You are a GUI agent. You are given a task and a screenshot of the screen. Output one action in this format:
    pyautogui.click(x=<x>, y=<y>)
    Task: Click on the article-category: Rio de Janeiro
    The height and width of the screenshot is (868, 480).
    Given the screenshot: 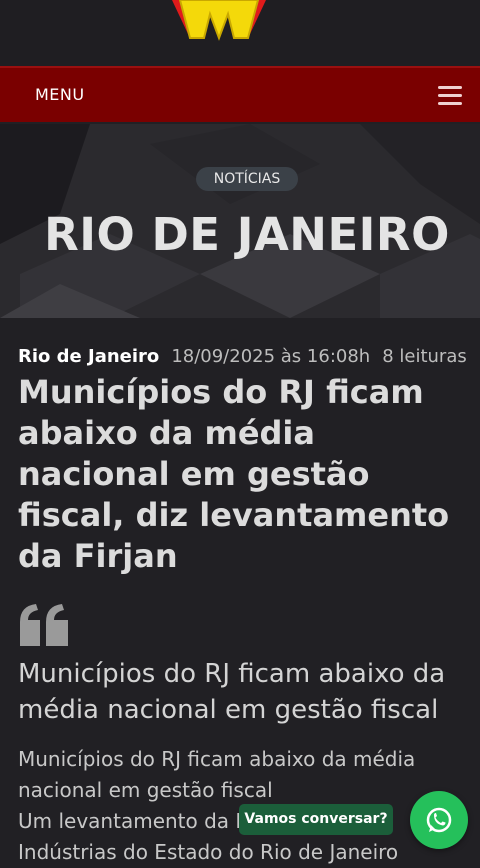 What is the action you would take?
    pyautogui.click(x=88, y=356)
    